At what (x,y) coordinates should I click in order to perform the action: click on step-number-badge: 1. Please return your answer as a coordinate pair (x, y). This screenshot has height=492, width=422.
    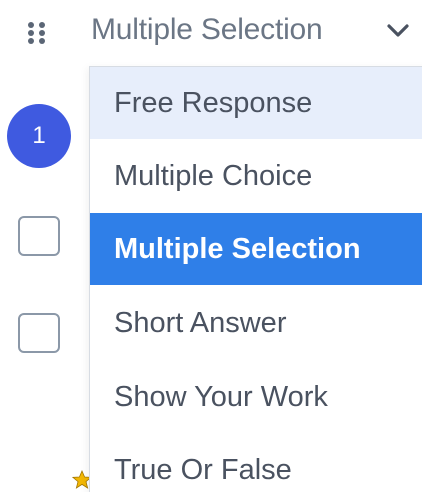
    Looking at the image, I should click on (39, 136).